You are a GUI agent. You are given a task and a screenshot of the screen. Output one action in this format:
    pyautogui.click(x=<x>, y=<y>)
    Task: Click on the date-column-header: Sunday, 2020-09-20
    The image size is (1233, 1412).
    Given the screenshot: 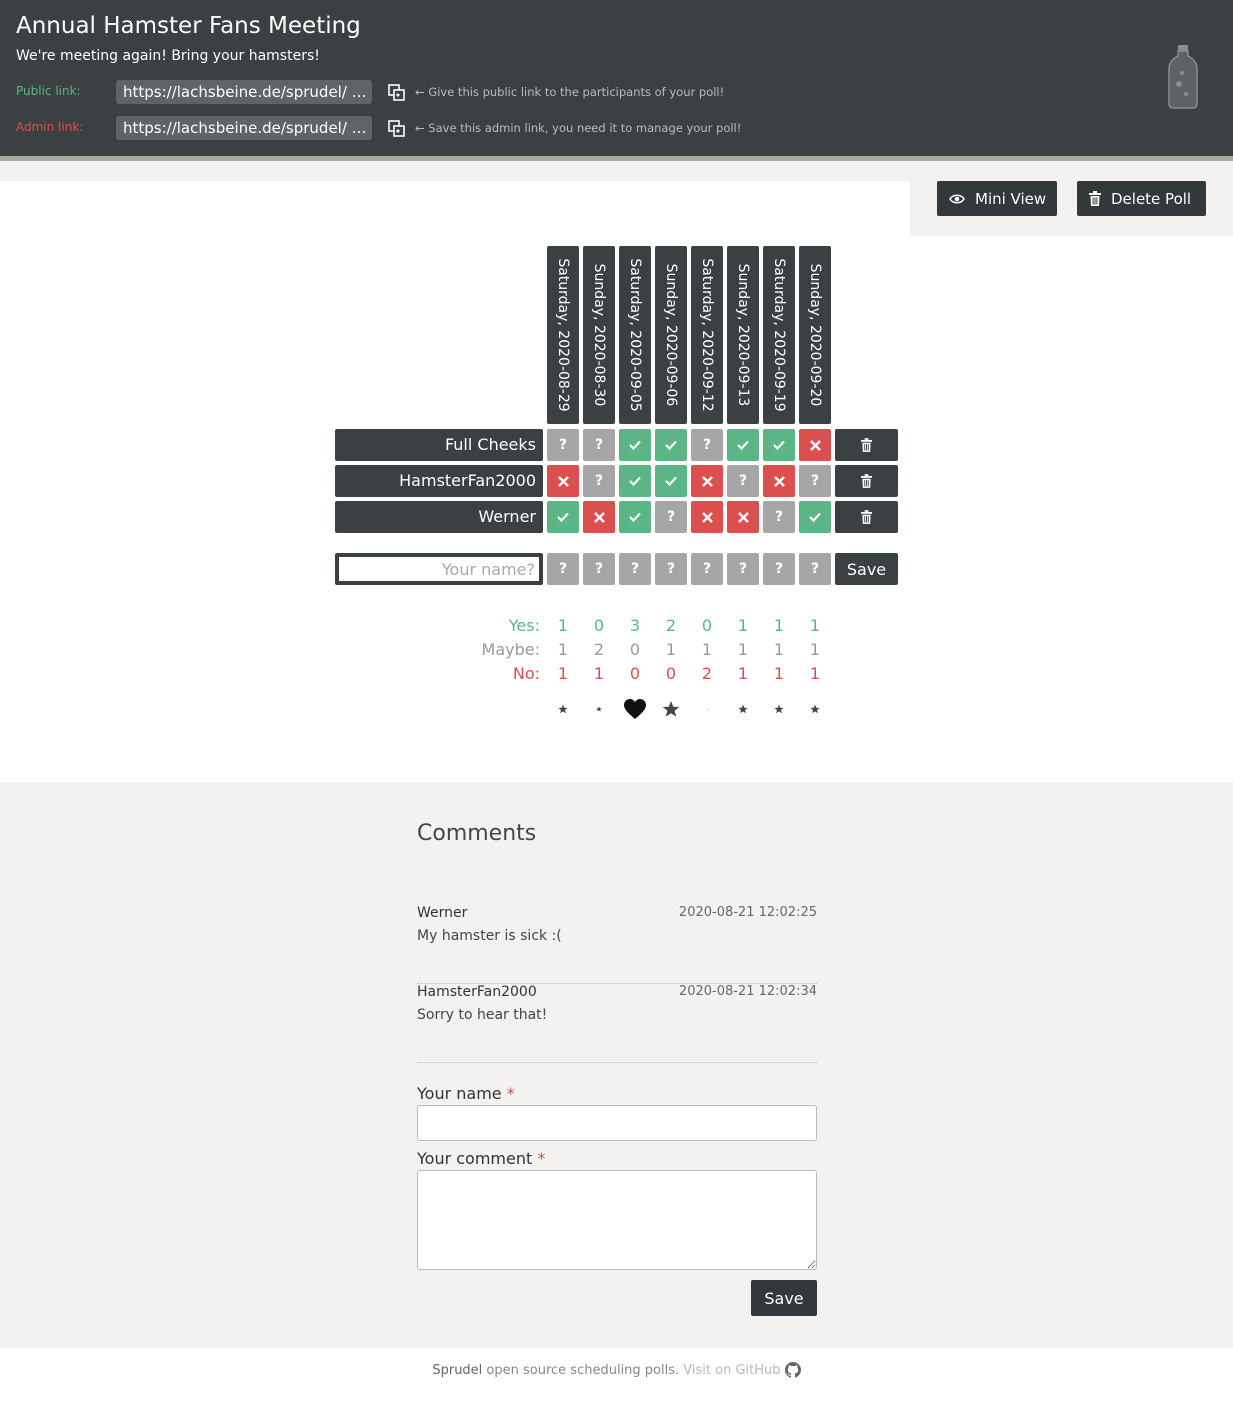 What is the action you would take?
    pyautogui.click(x=815, y=335)
    